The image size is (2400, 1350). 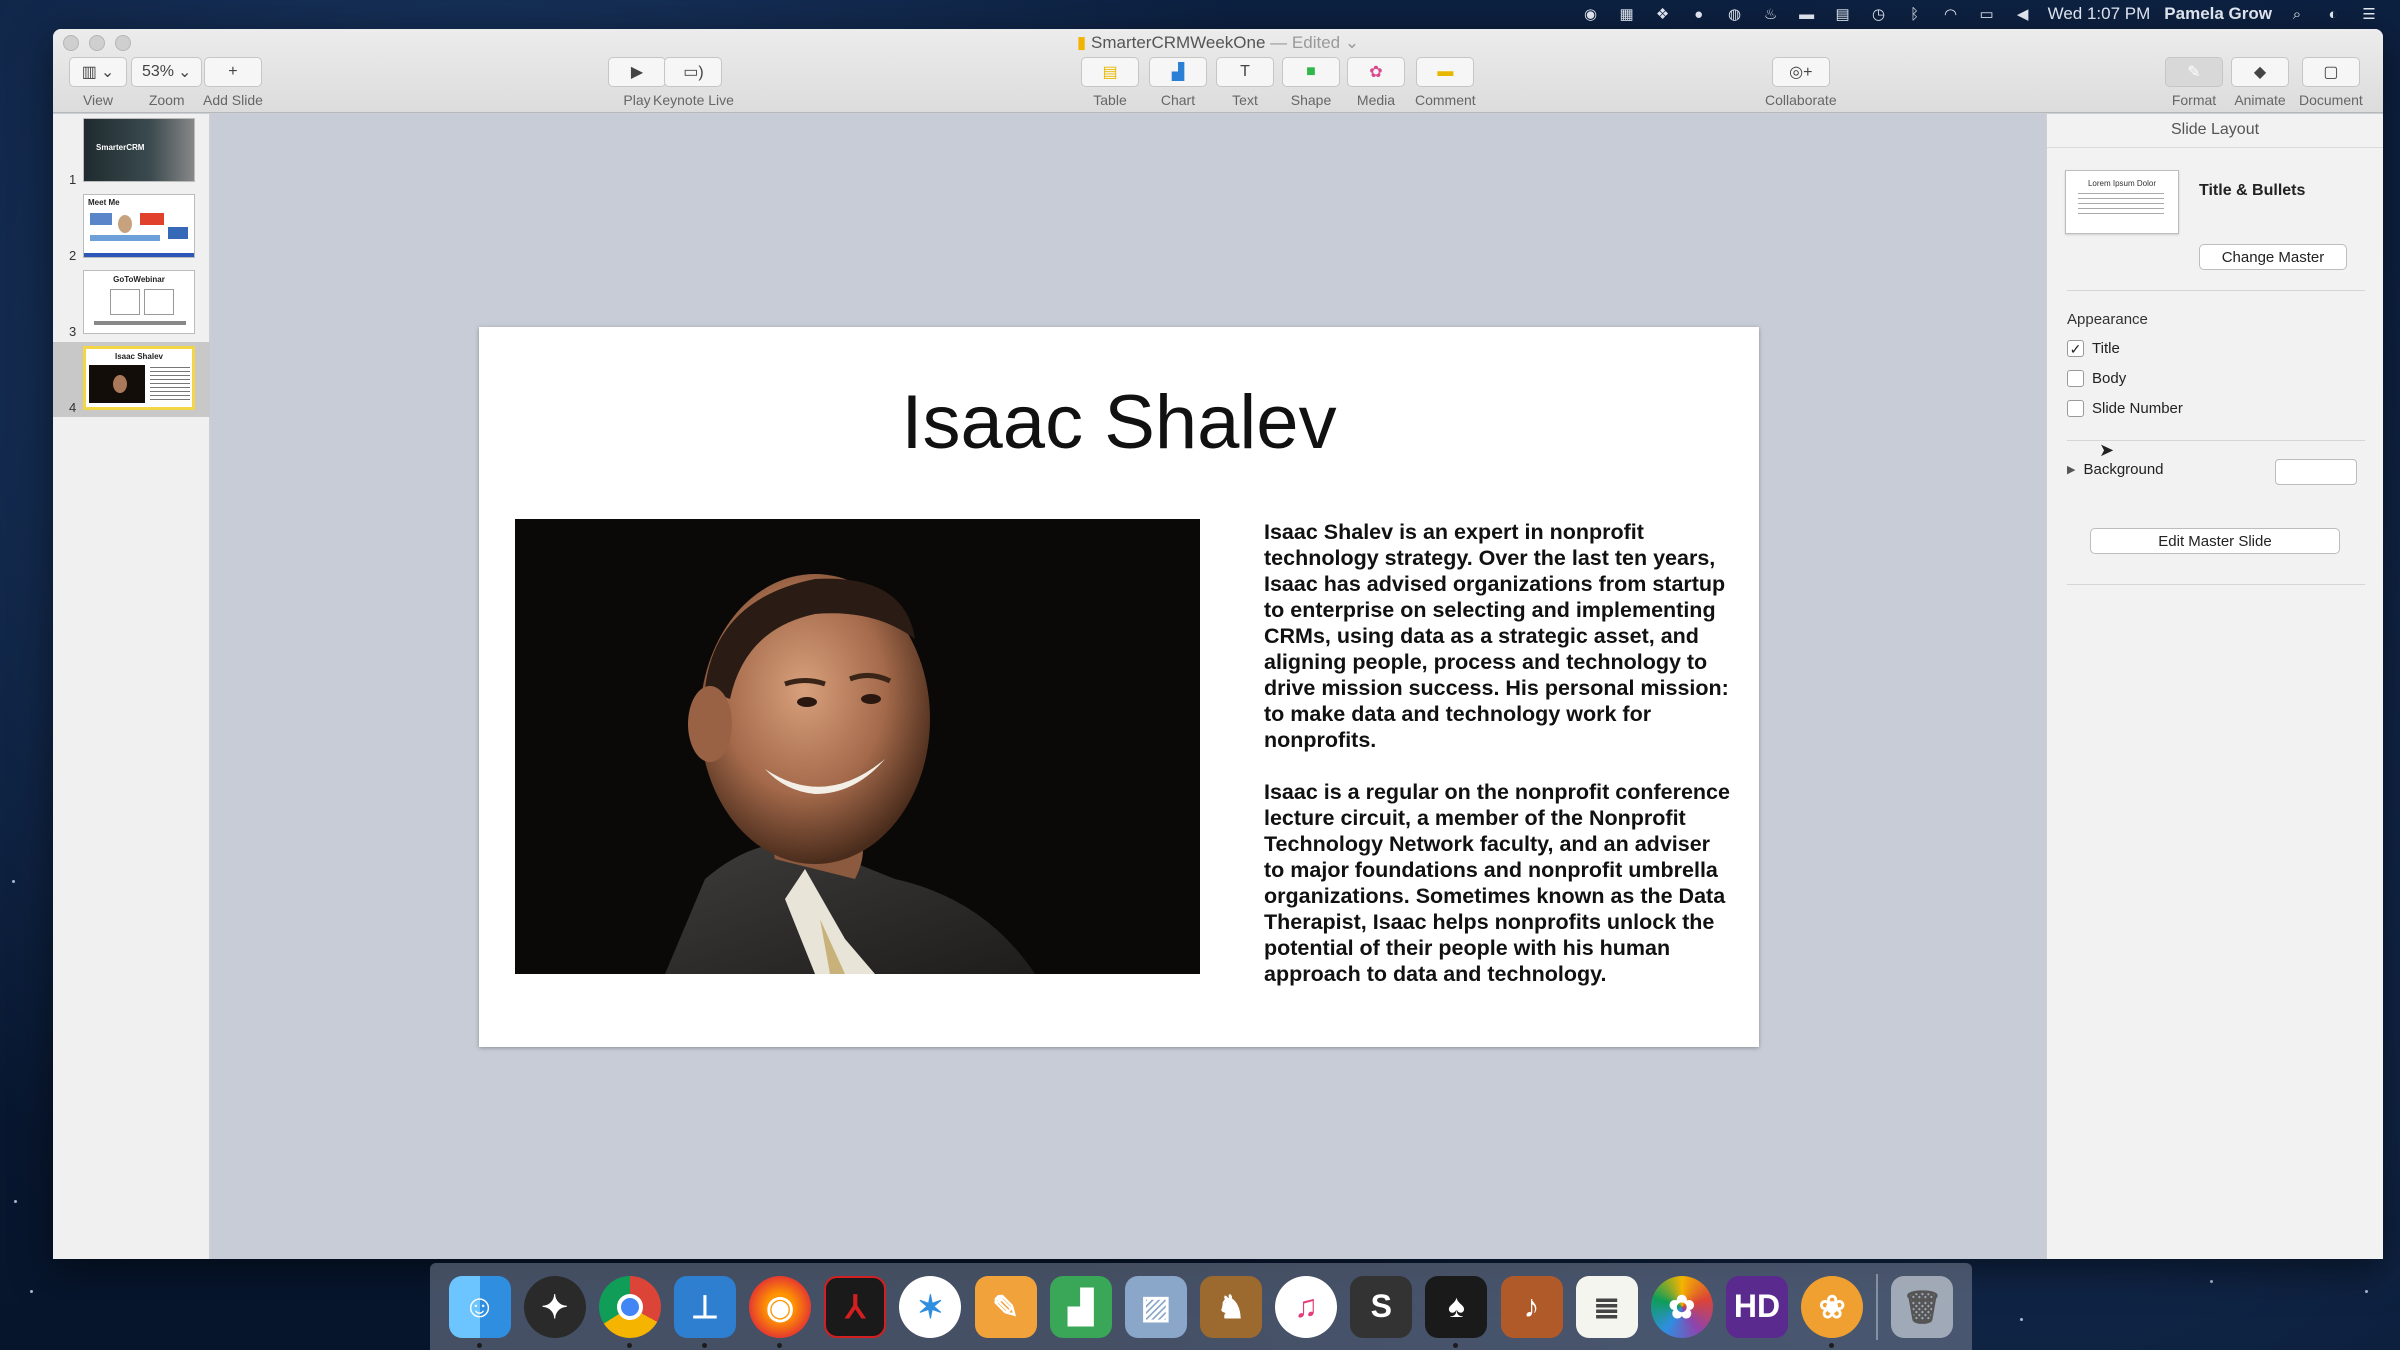 I want to click on chart-tool: ▟ Chart, so click(x=1178, y=82).